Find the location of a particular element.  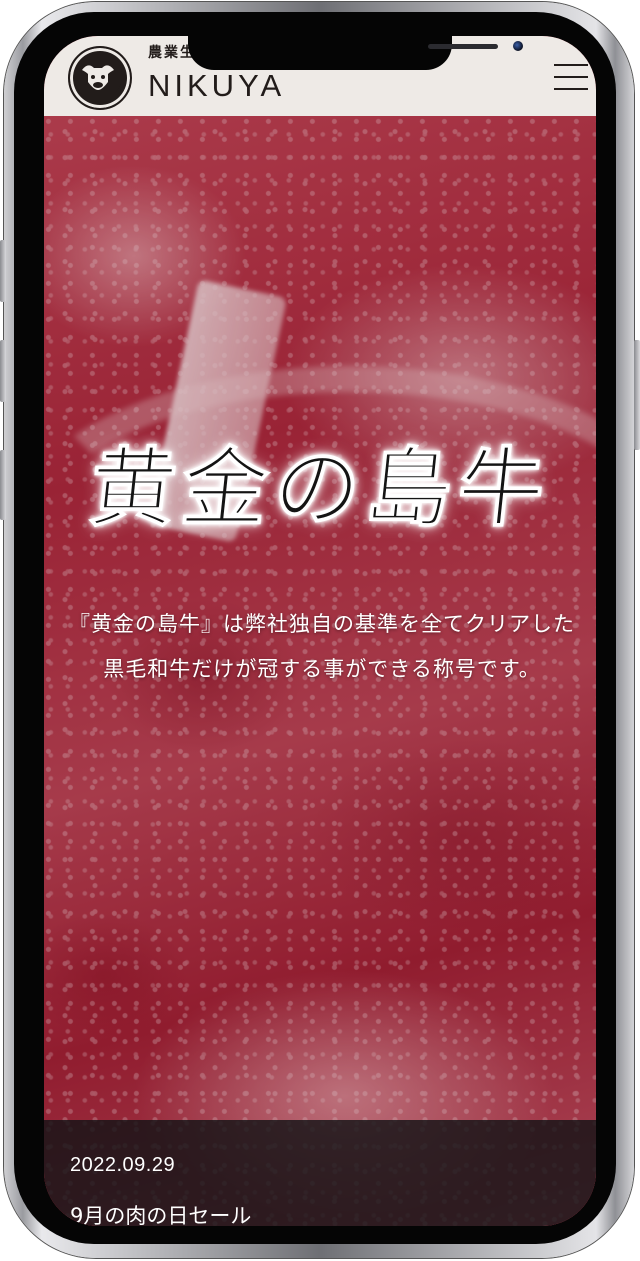

logo-bull-icon is located at coordinates (100, 78).